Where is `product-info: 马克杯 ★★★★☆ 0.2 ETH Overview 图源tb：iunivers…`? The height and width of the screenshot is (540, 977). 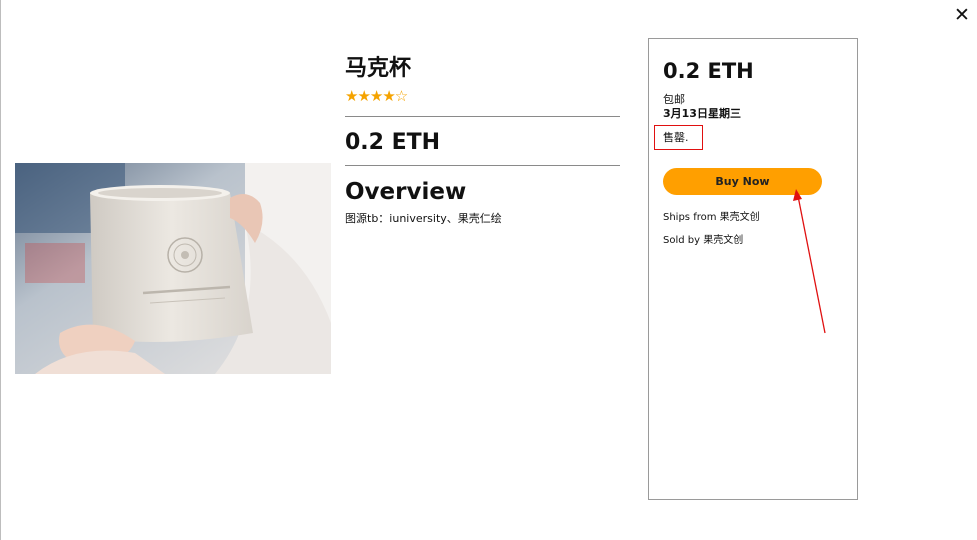
product-info: 马克杯 ★★★★☆ 0.2 ETH Overview 图源tb：iunivers… is located at coordinates (482, 140).